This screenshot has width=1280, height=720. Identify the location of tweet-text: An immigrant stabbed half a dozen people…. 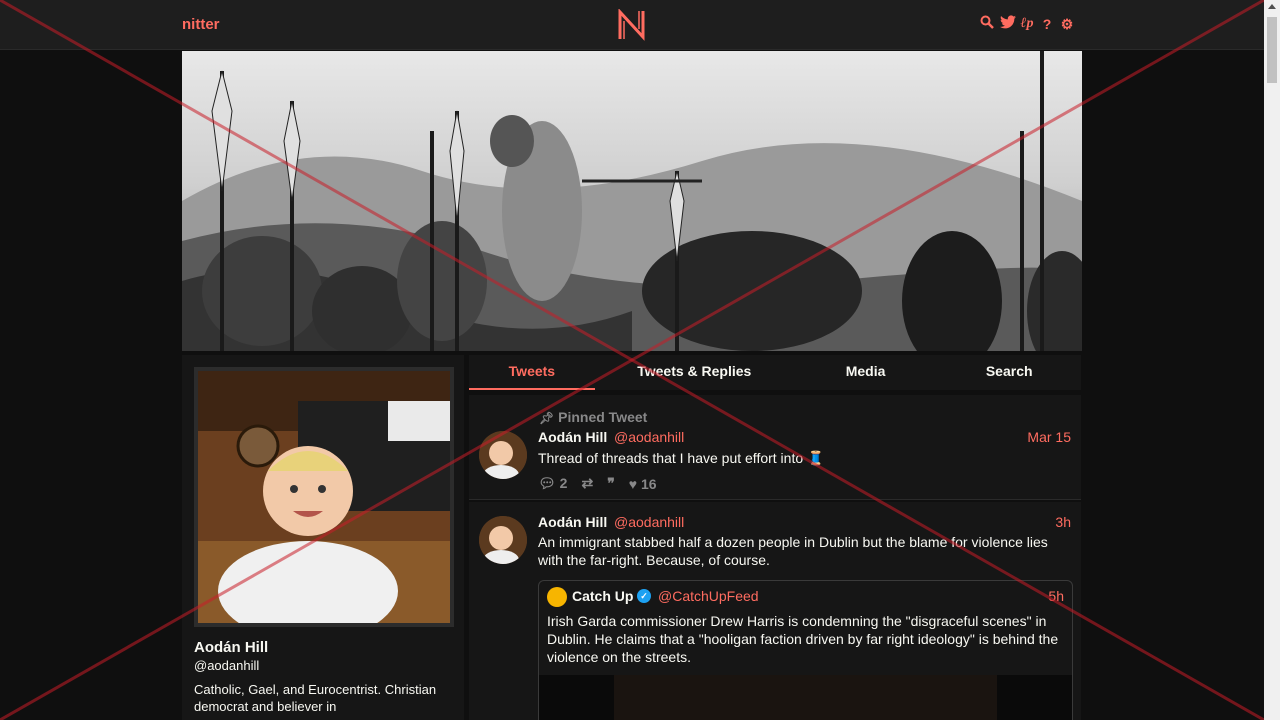
(793, 551).